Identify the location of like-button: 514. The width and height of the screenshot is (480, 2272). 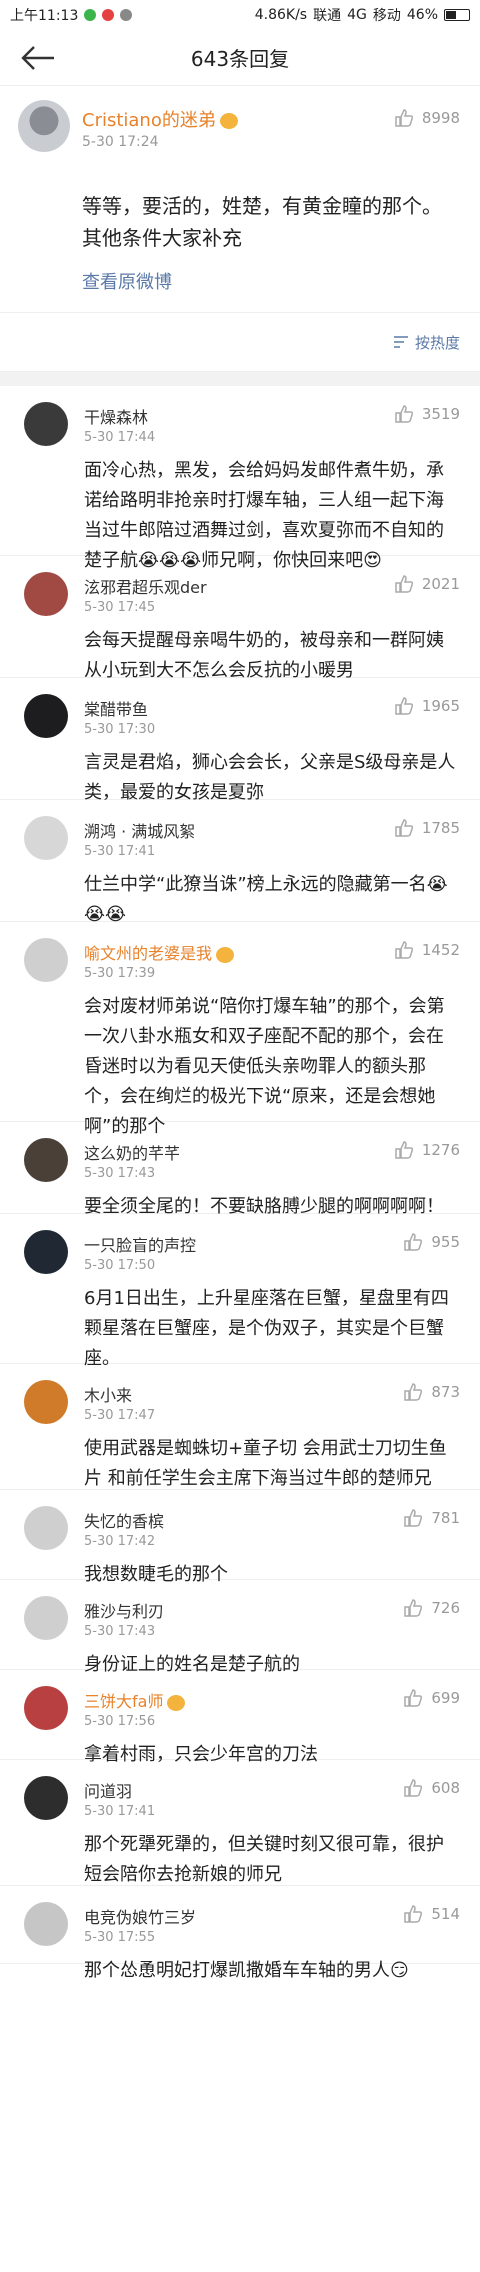
(431, 1914).